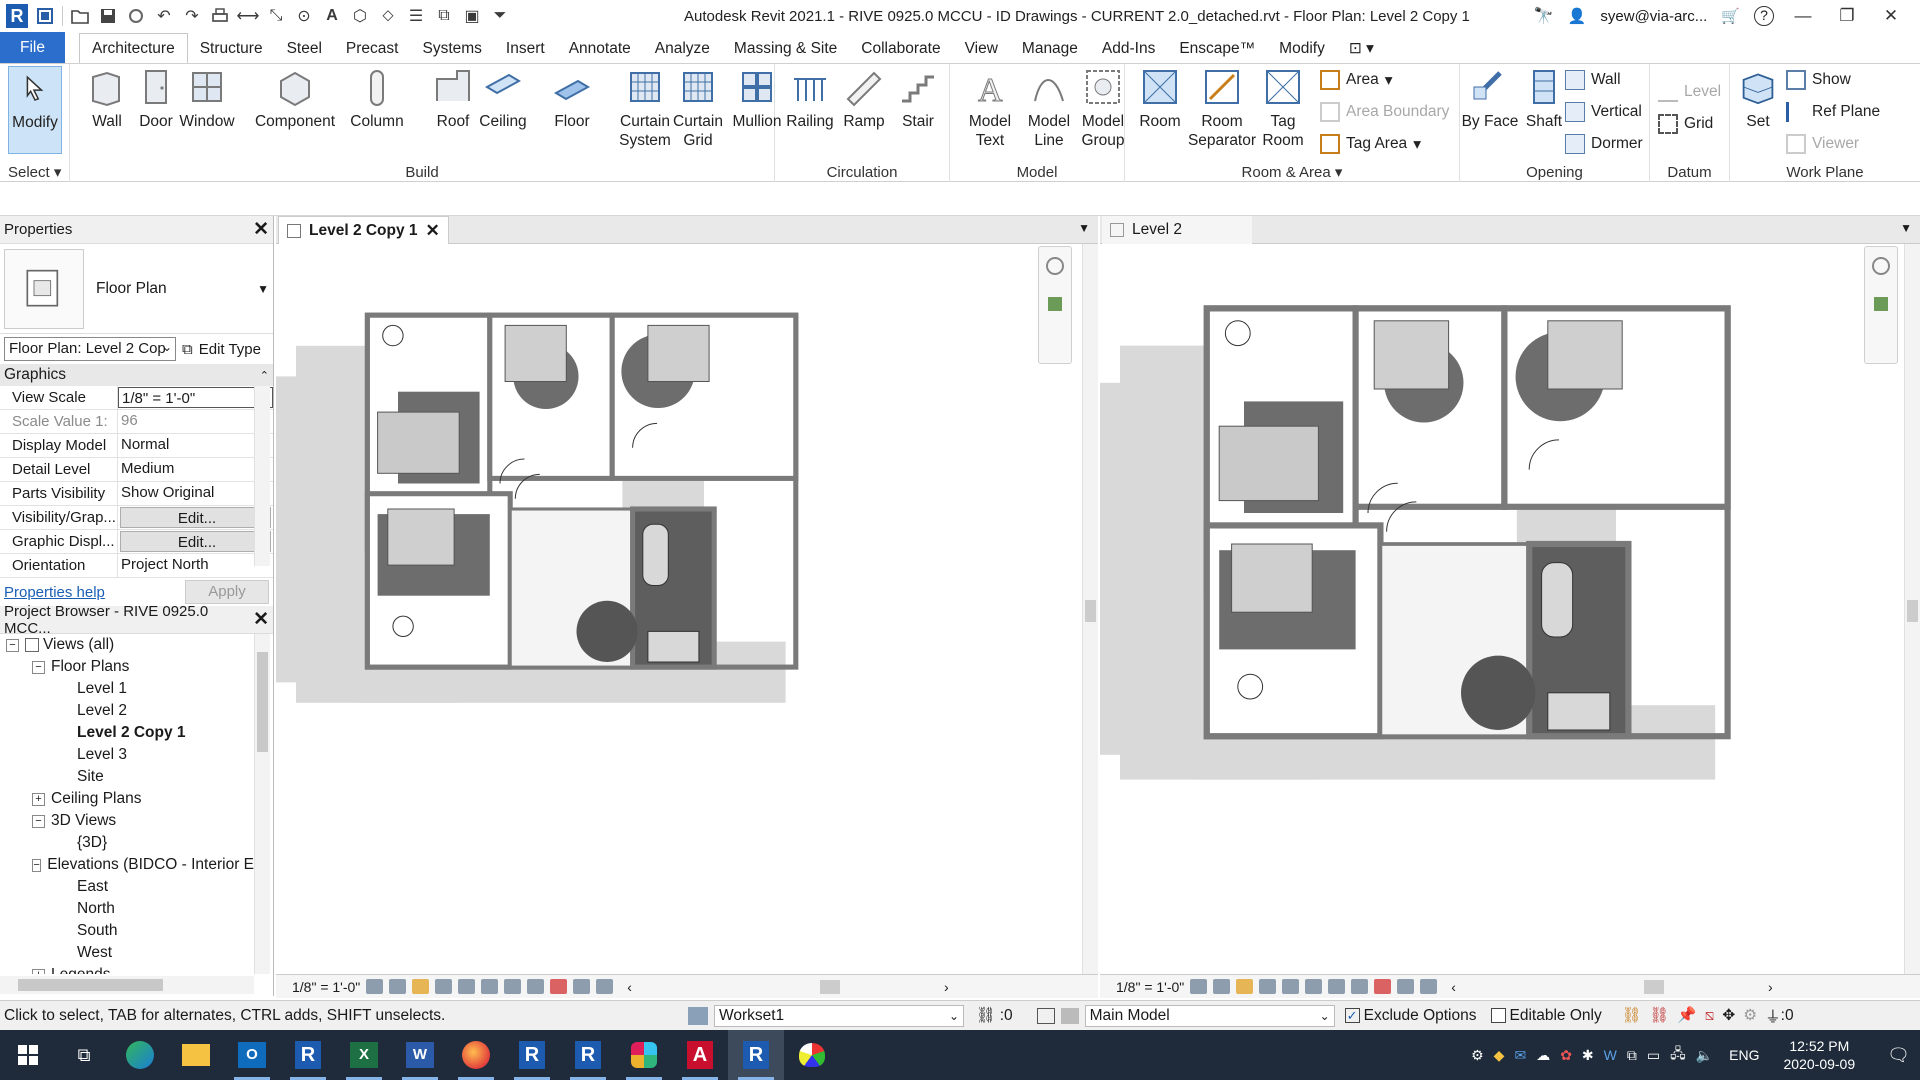 The width and height of the screenshot is (1920, 1080). What do you see at coordinates (1283, 108) in the screenshot?
I see `tag-room-button: Tag Room` at bounding box center [1283, 108].